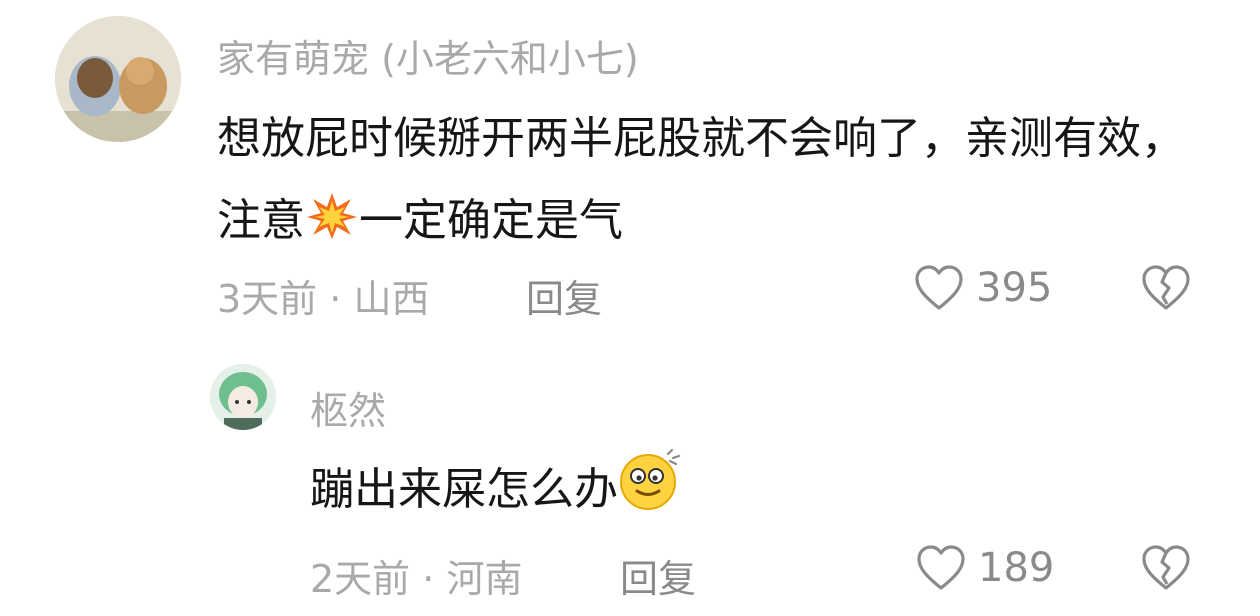  I want to click on like-button: 189, so click(985, 568).